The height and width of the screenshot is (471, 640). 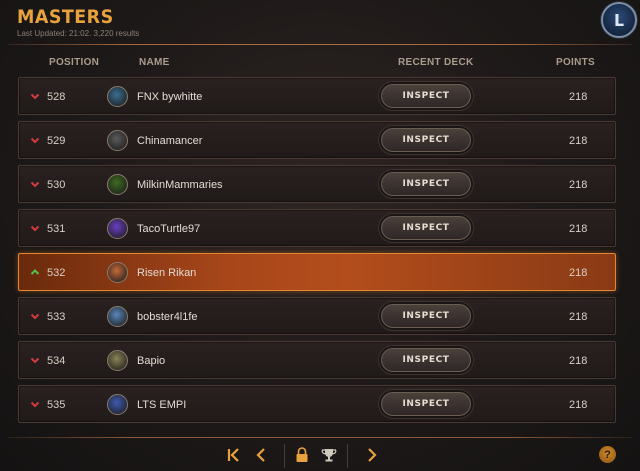 I want to click on row-player-name: Risen Rikan, so click(x=167, y=273).